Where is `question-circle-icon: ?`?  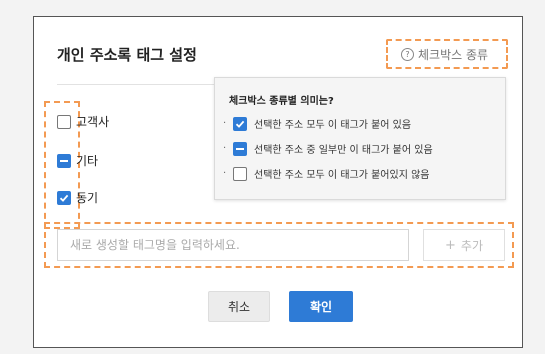
question-circle-icon: ? is located at coordinates (407, 54).